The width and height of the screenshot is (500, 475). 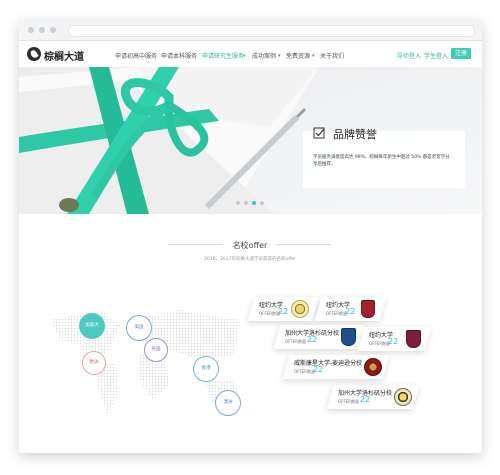 I want to click on region-hongkong: 香港, so click(x=206, y=369).